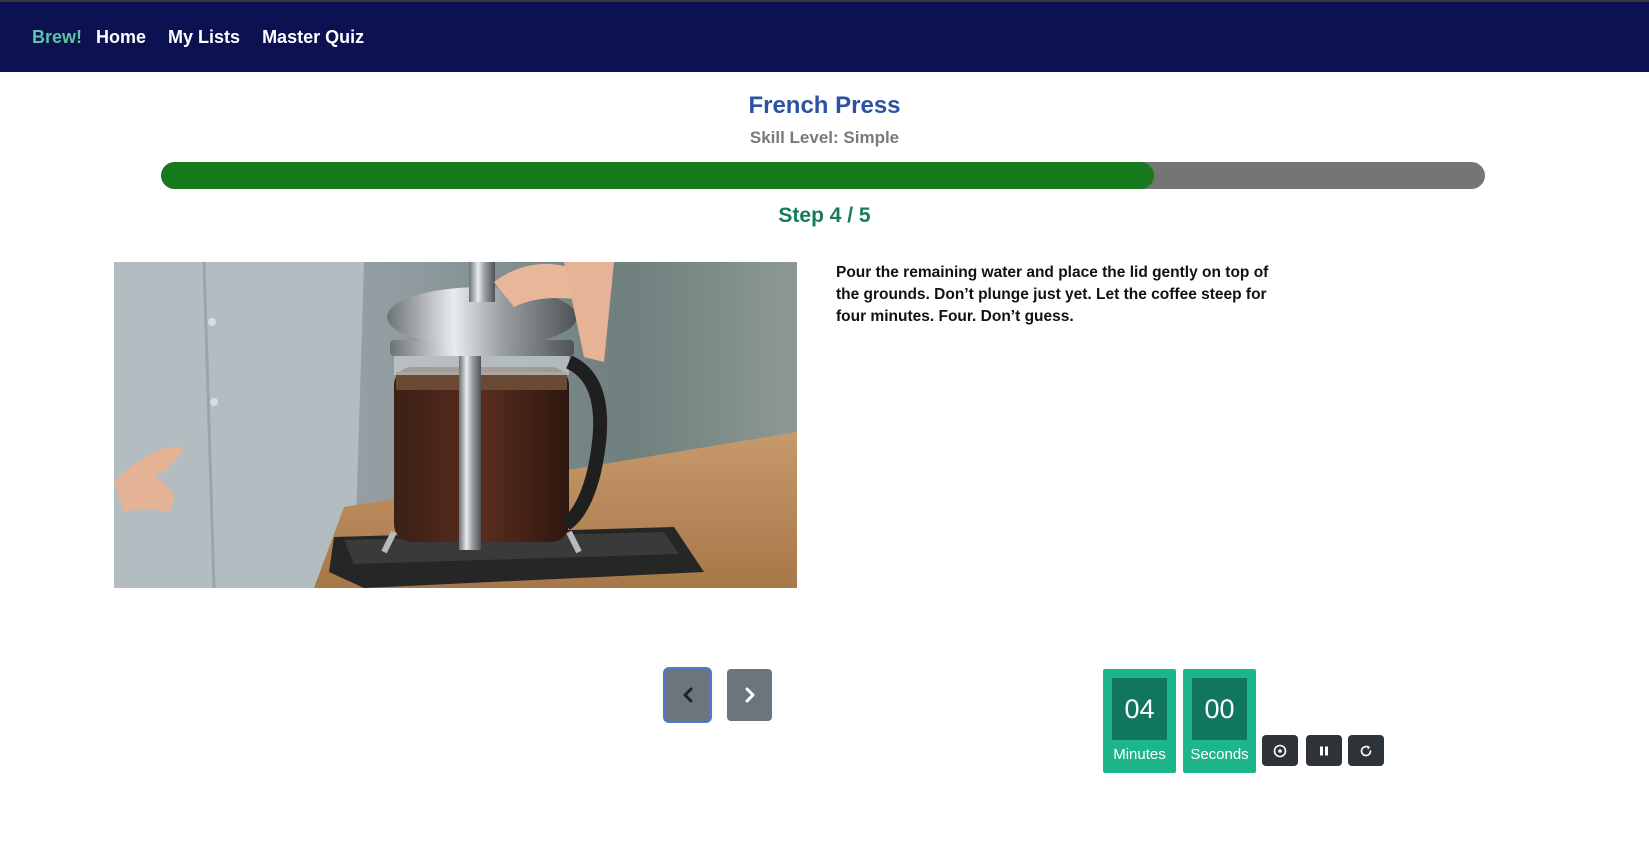  What do you see at coordinates (1139, 754) in the screenshot?
I see `timer-minutes-label: Minutes` at bounding box center [1139, 754].